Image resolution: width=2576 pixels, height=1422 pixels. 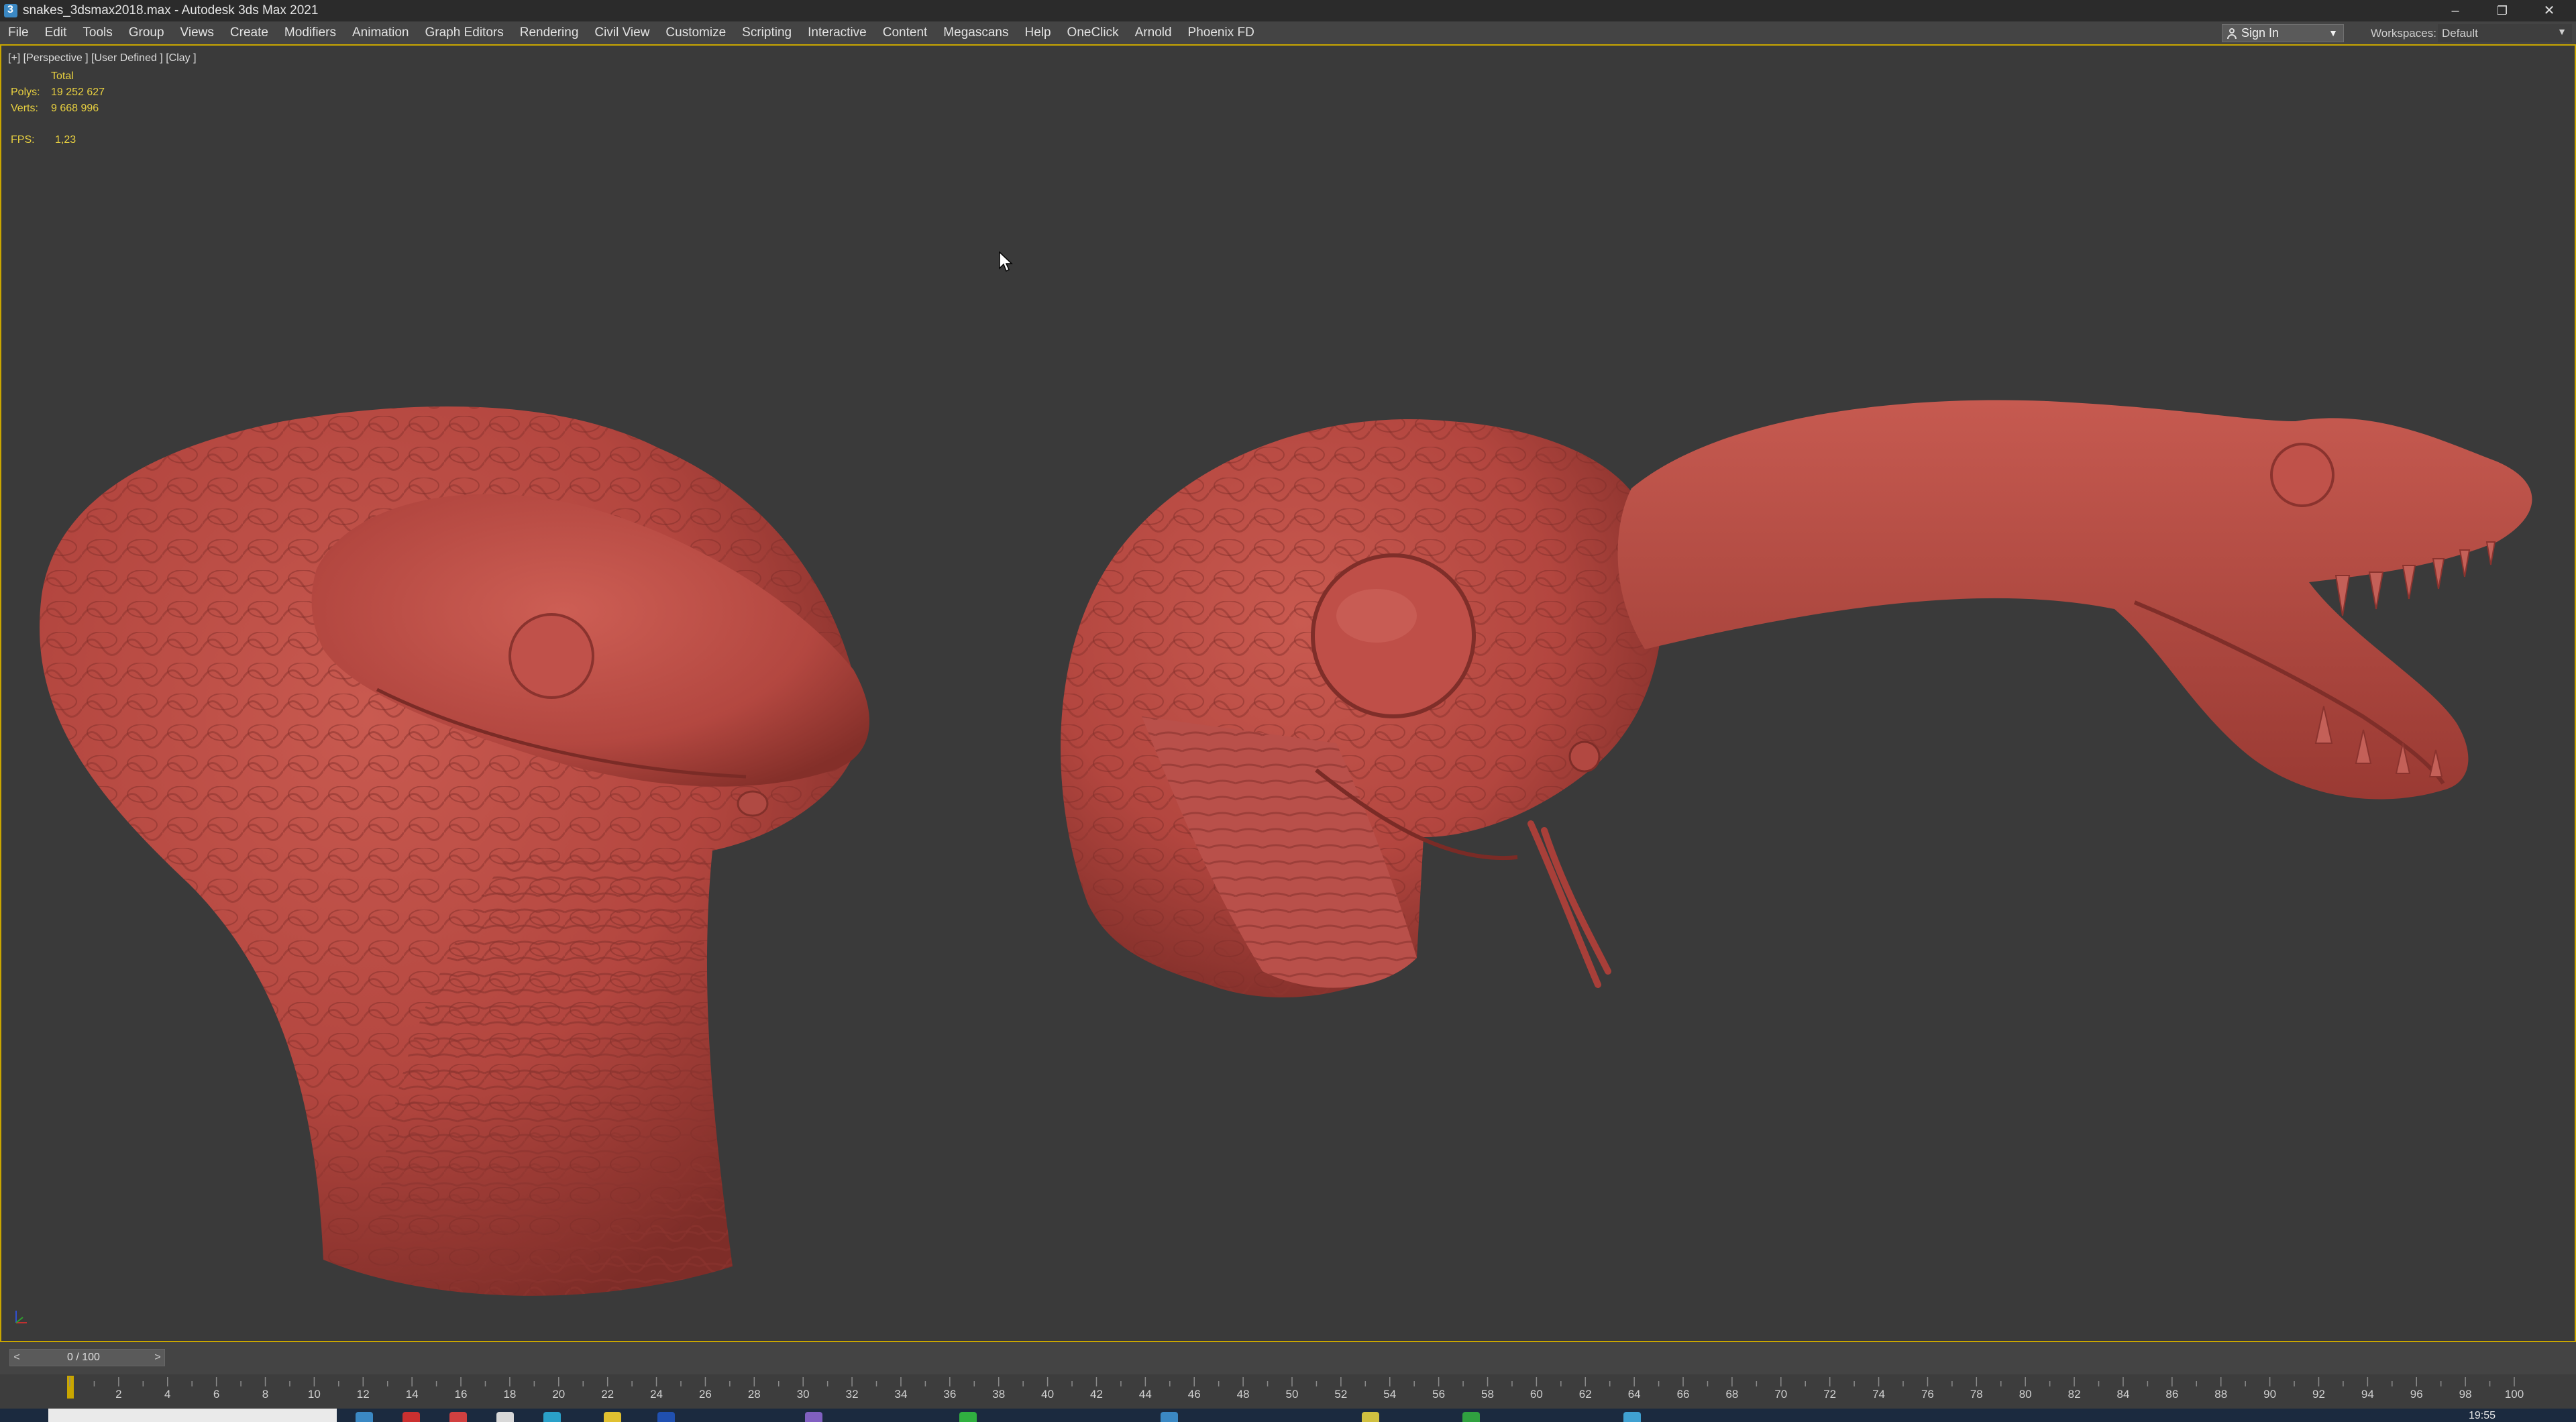 I want to click on next-frame-button: >, so click(x=157, y=1358).